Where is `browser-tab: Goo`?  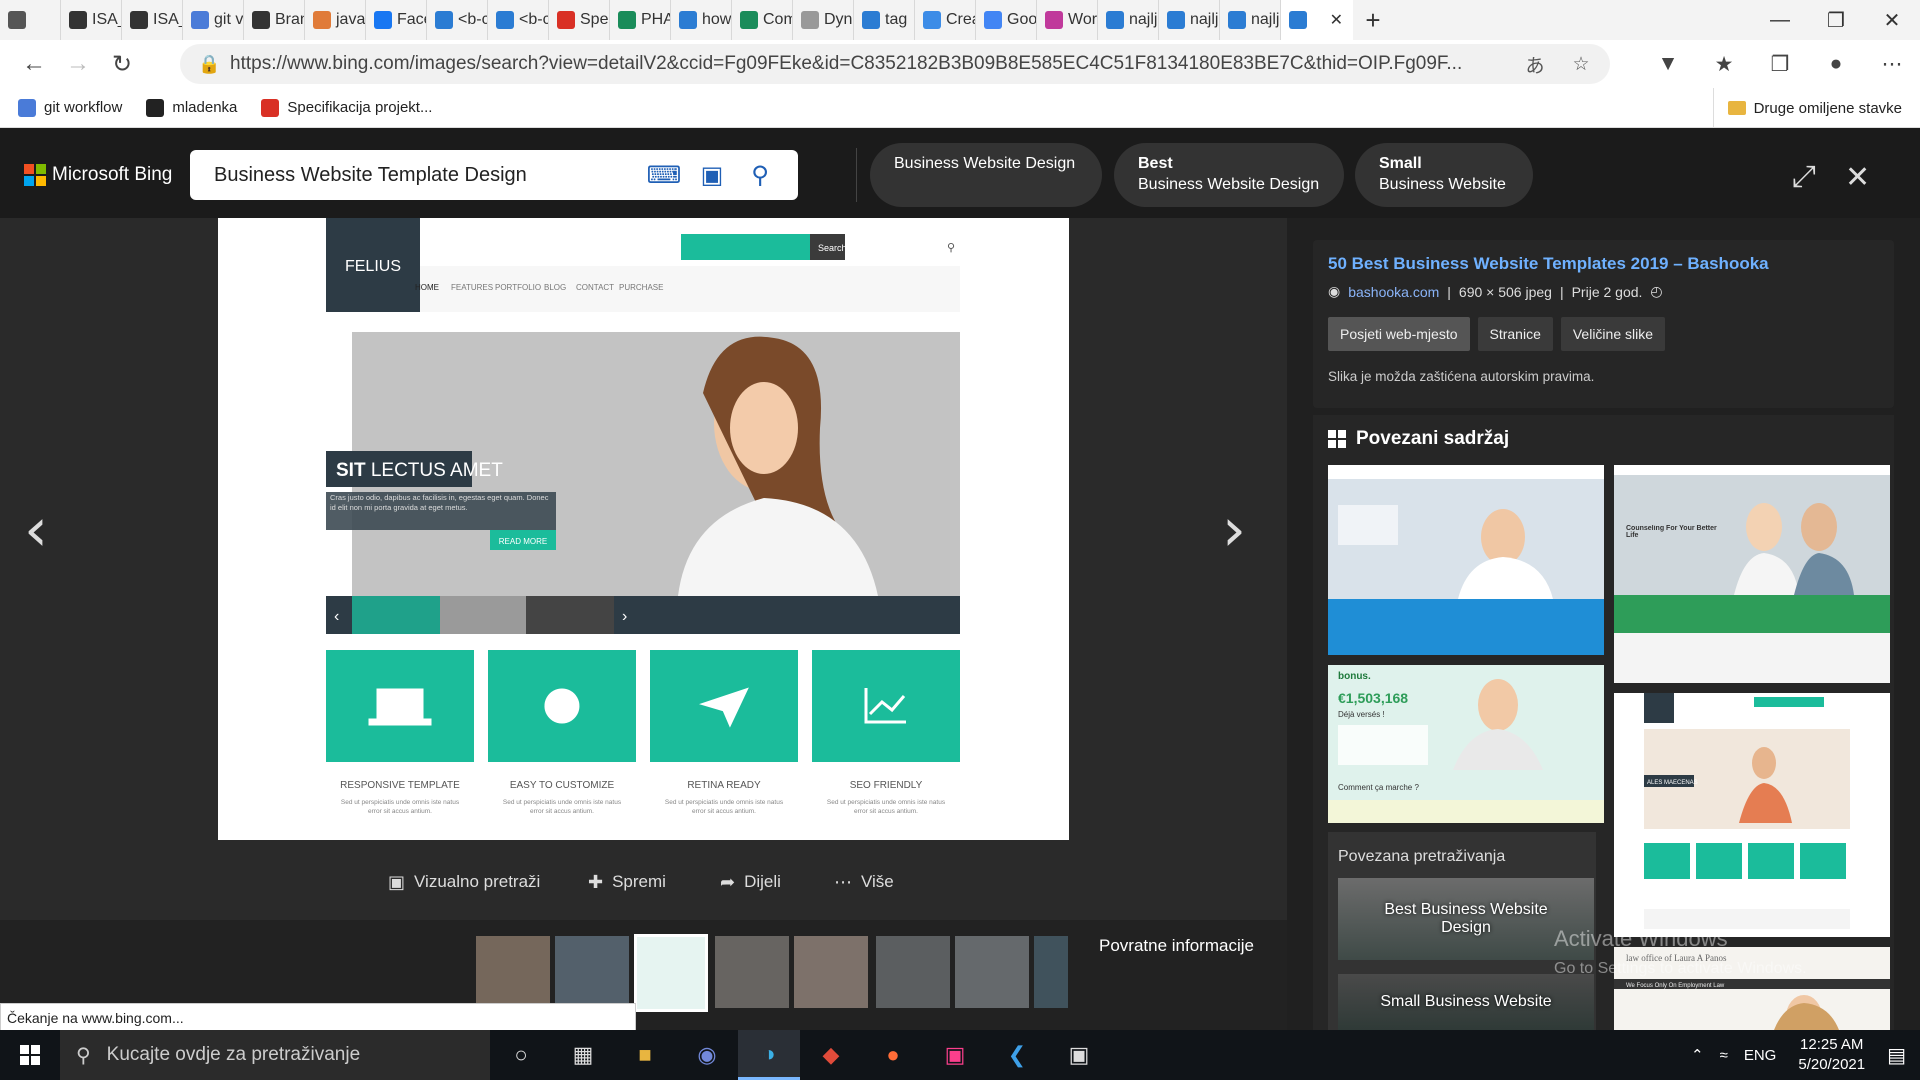 browser-tab: Goo is located at coordinates (1006, 20).